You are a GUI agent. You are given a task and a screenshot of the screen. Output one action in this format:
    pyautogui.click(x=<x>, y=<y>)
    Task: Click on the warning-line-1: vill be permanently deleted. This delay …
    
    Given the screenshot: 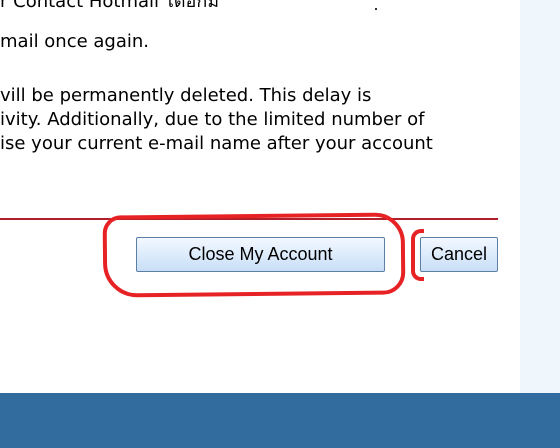 What is the action you would take?
    pyautogui.click(x=186, y=95)
    